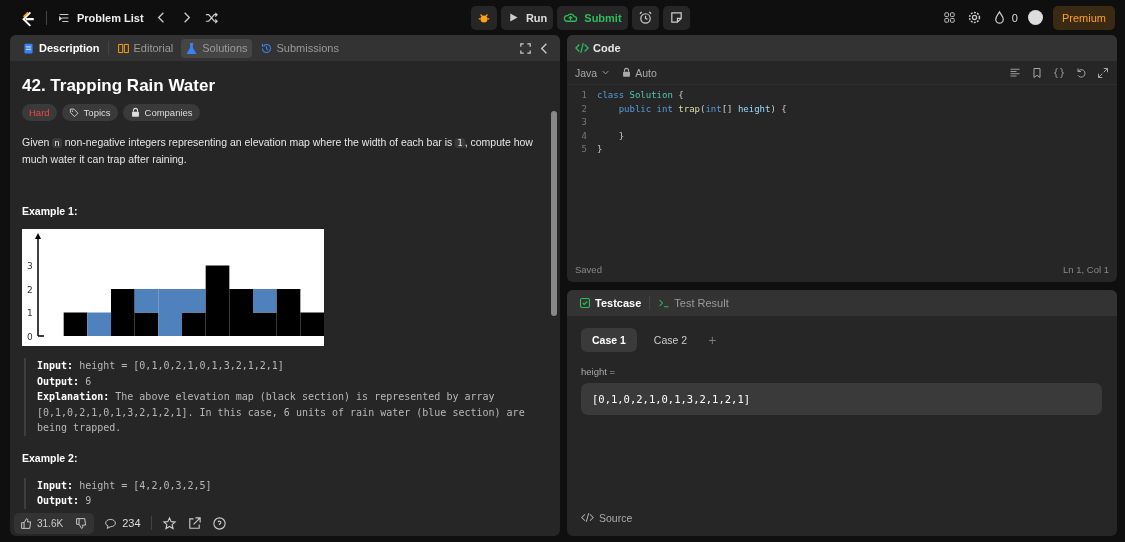 This screenshot has height=542, width=1125. I want to click on topics-button: Topics, so click(89, 112).